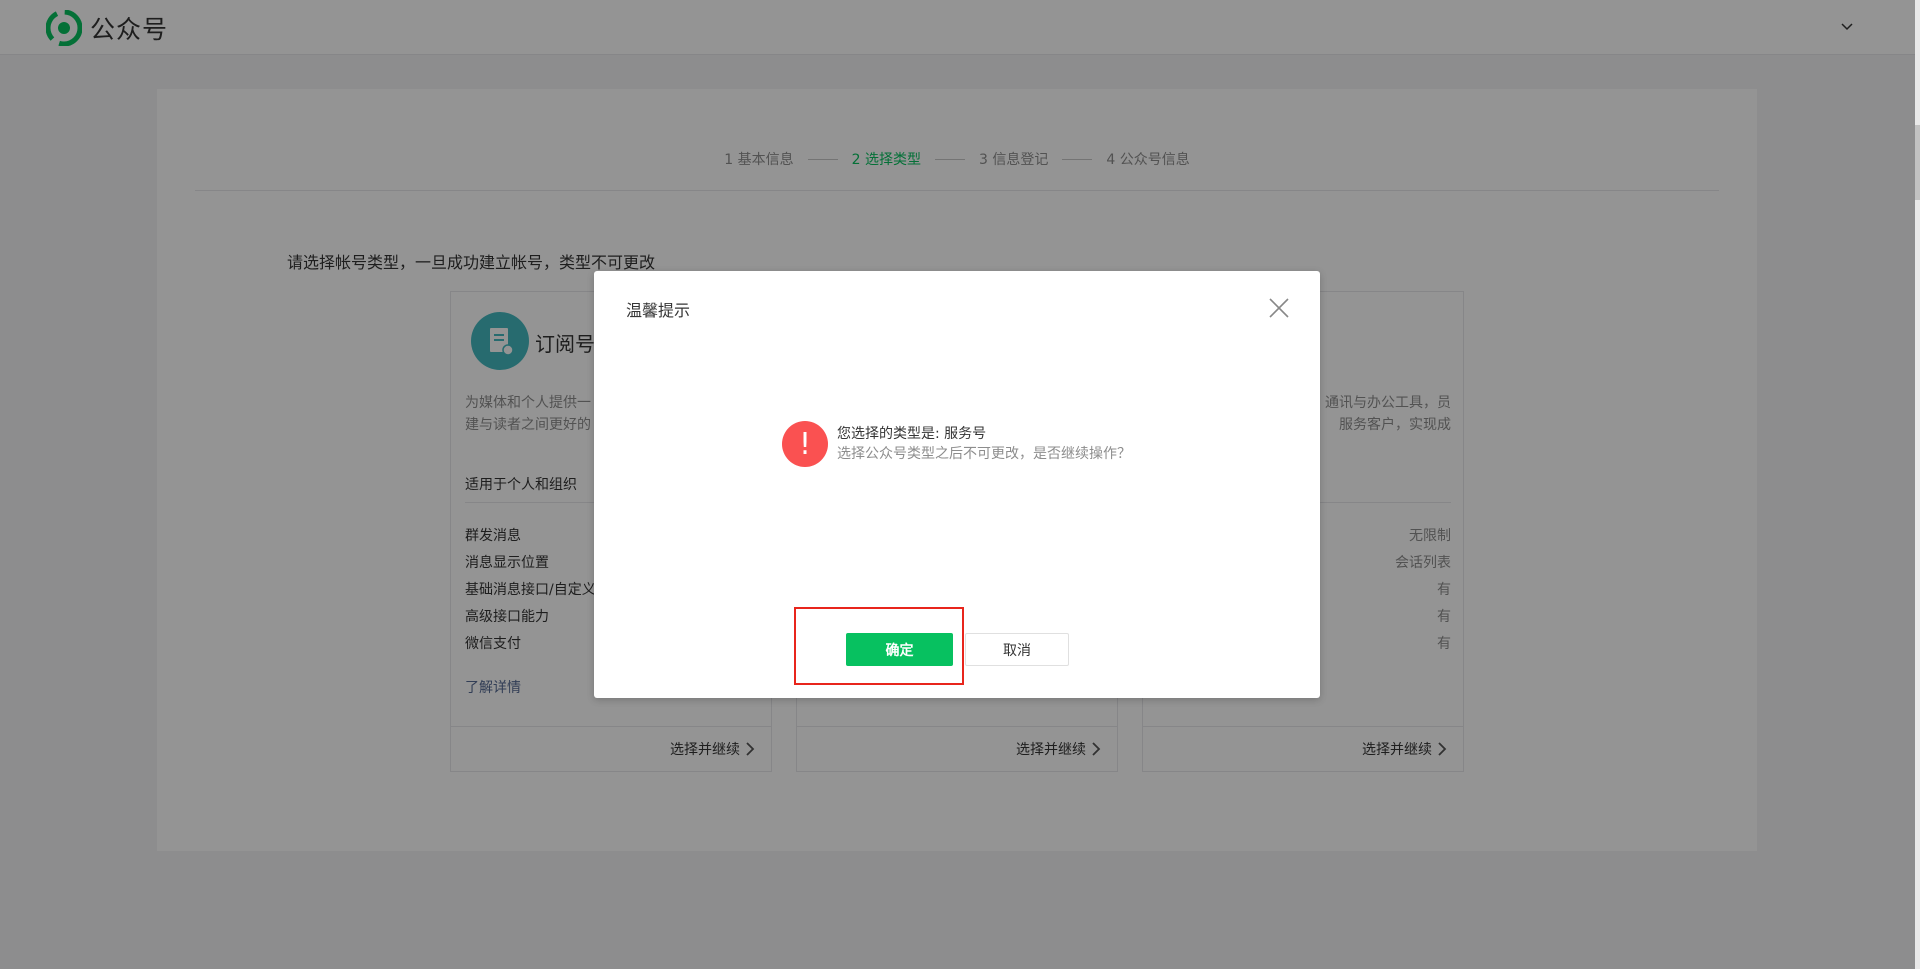 The height and width of the screenshot is (969, 1920). Describe the element at coordinates (1017, 649) in the screenshot. I see `cancel-button: 取消` at that location.